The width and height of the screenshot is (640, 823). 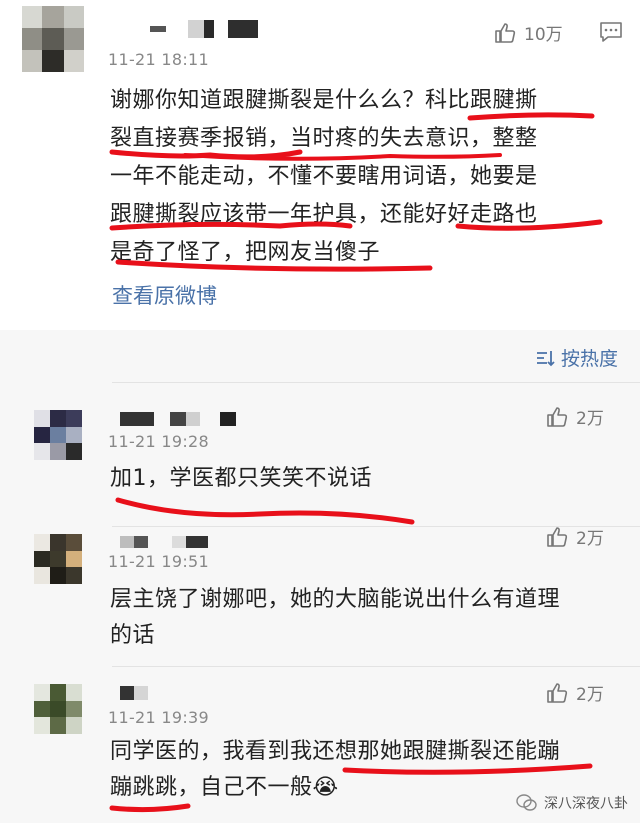 I want to click on sort-button: 按热度, so click(x=576, y=357).